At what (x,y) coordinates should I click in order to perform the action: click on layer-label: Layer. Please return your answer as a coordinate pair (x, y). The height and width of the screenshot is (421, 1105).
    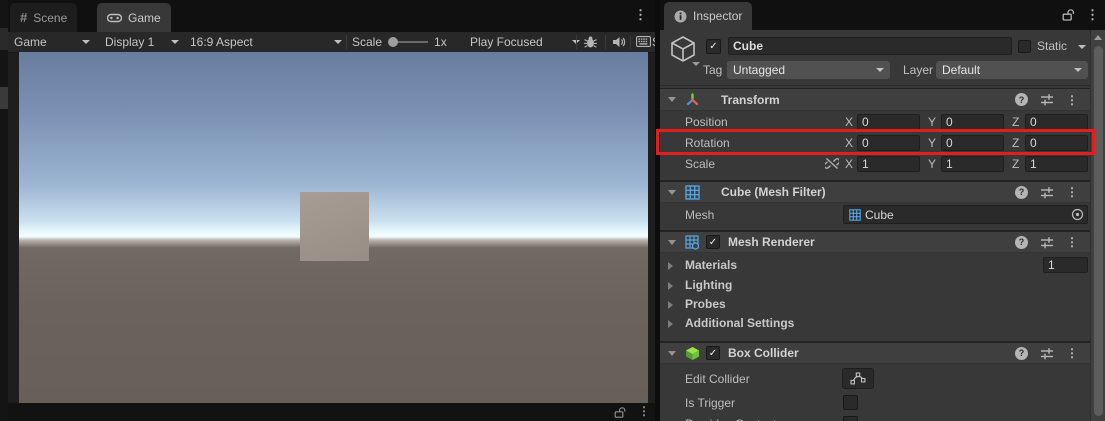
    Looking at the image, I should click on (918, 70).